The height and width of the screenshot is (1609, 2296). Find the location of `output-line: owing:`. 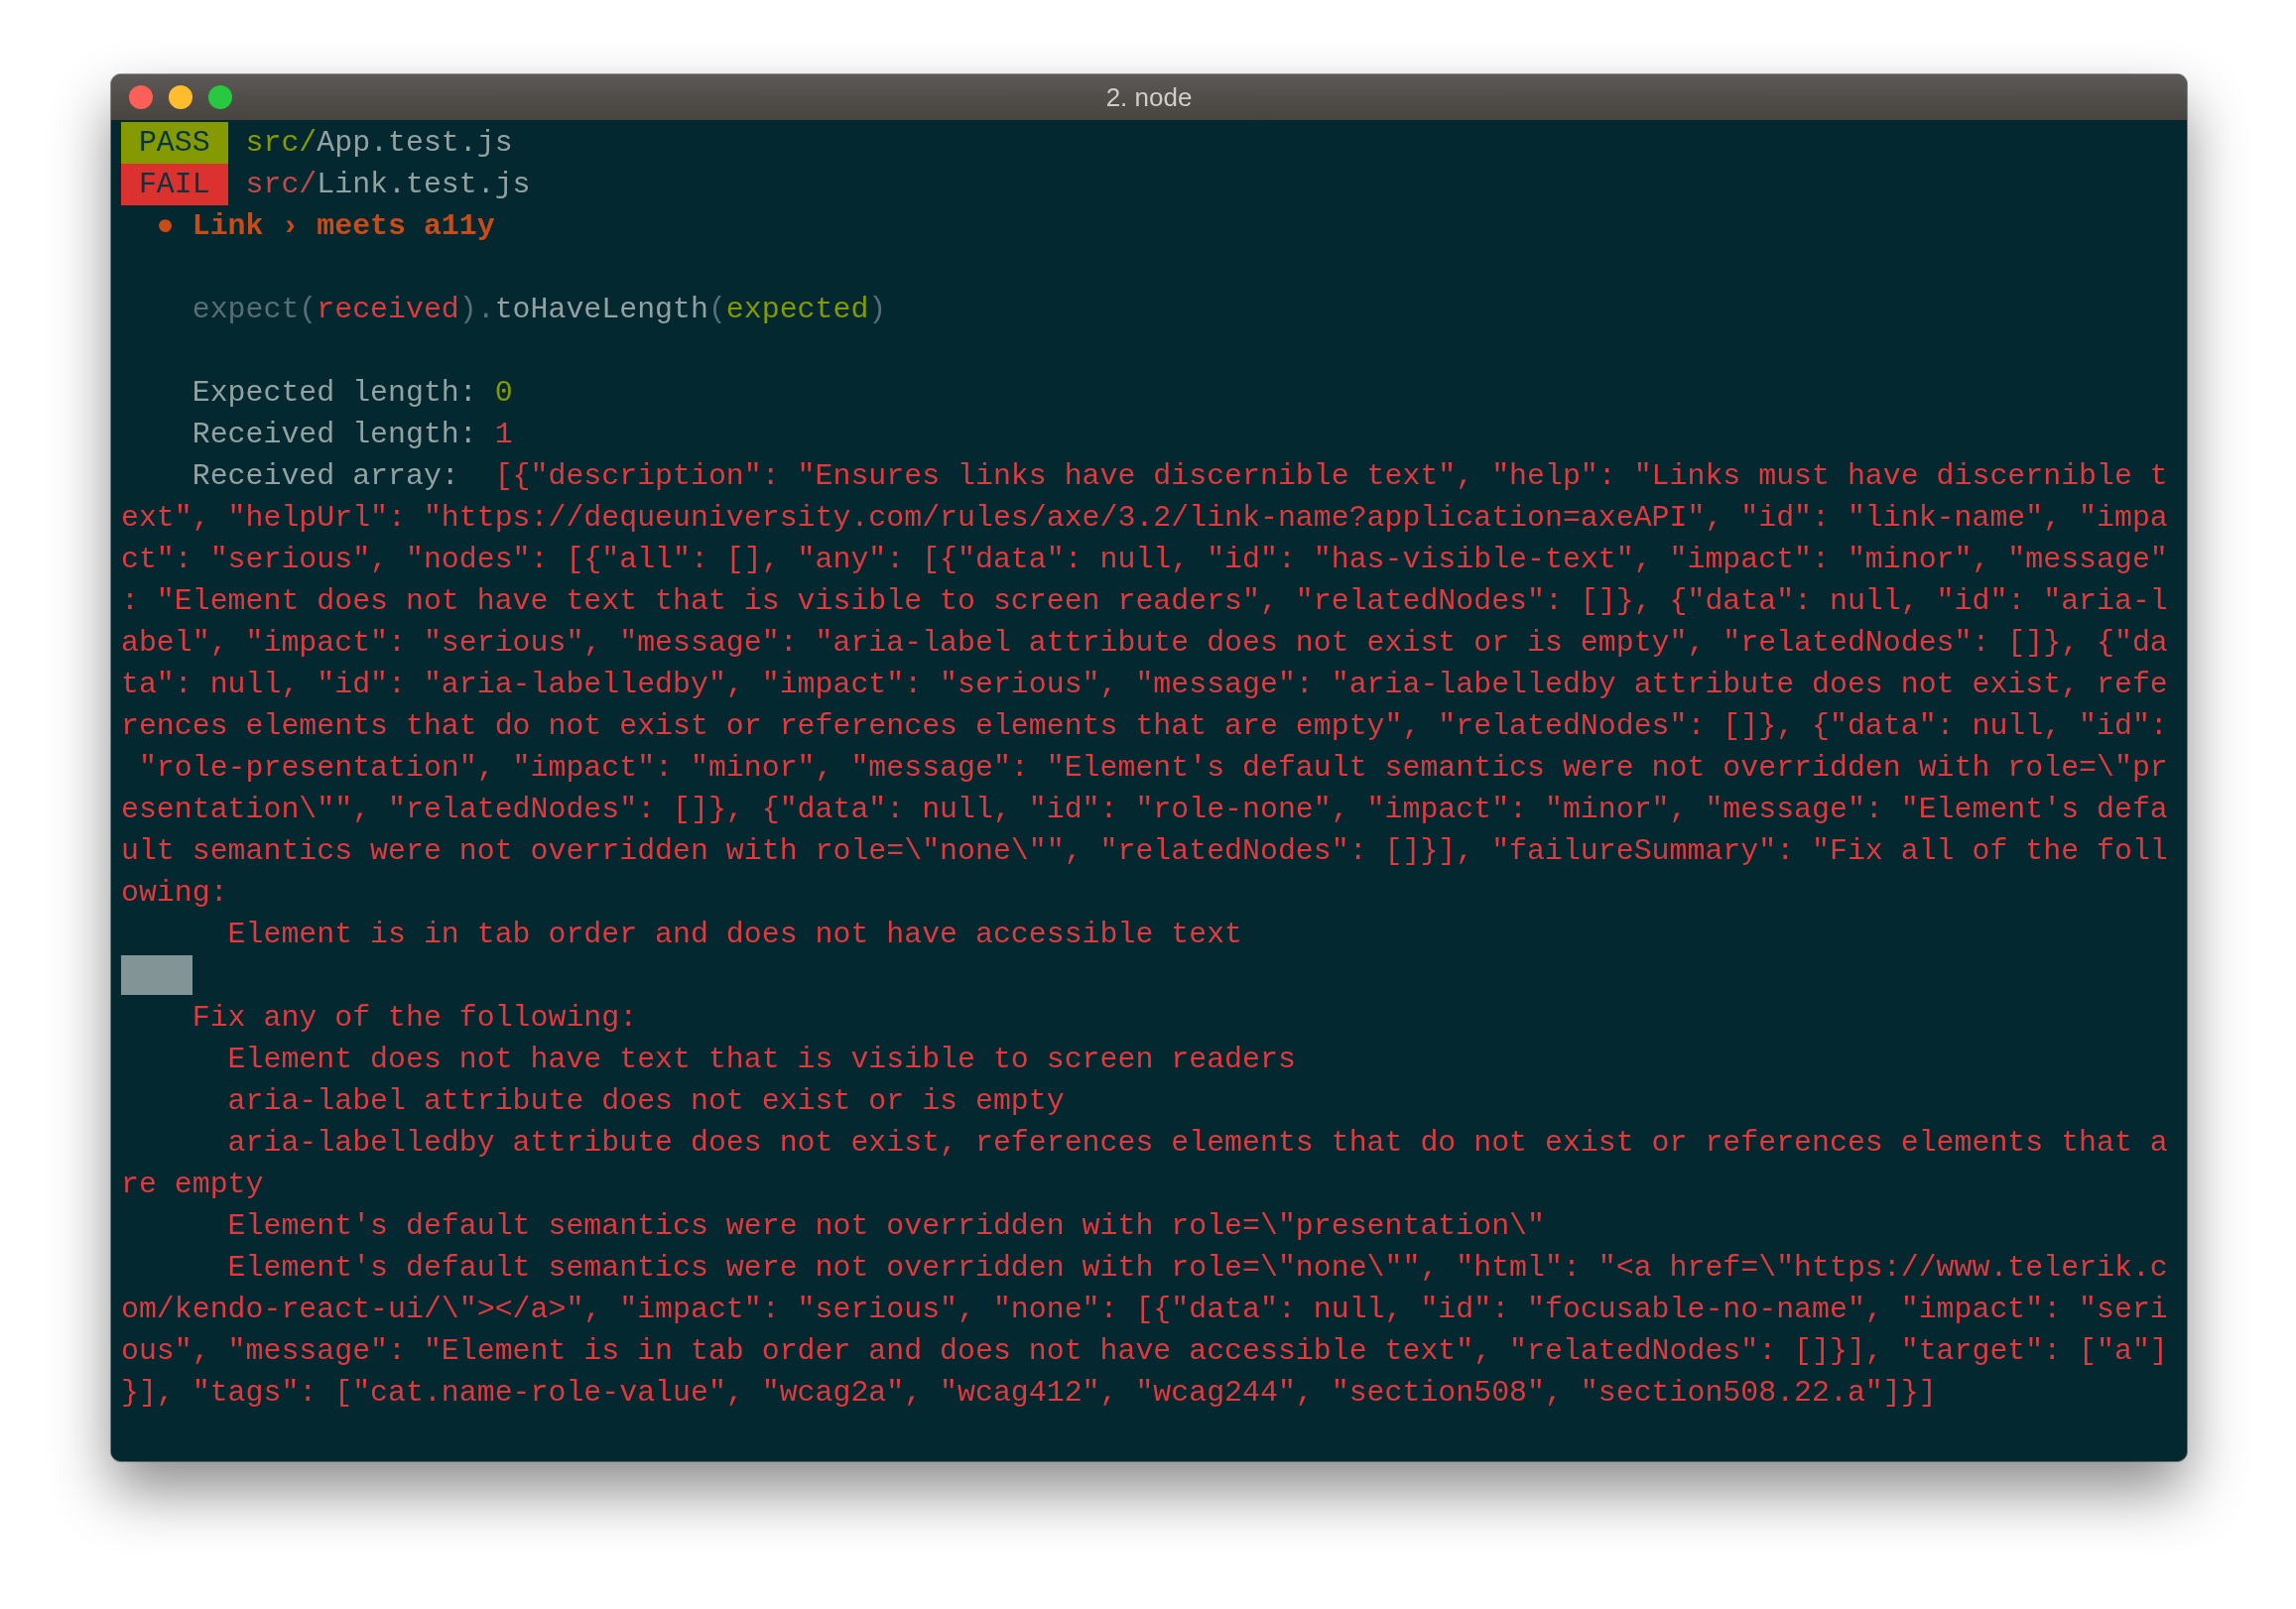

output-line: owing: is located at coordinates (175, 893).